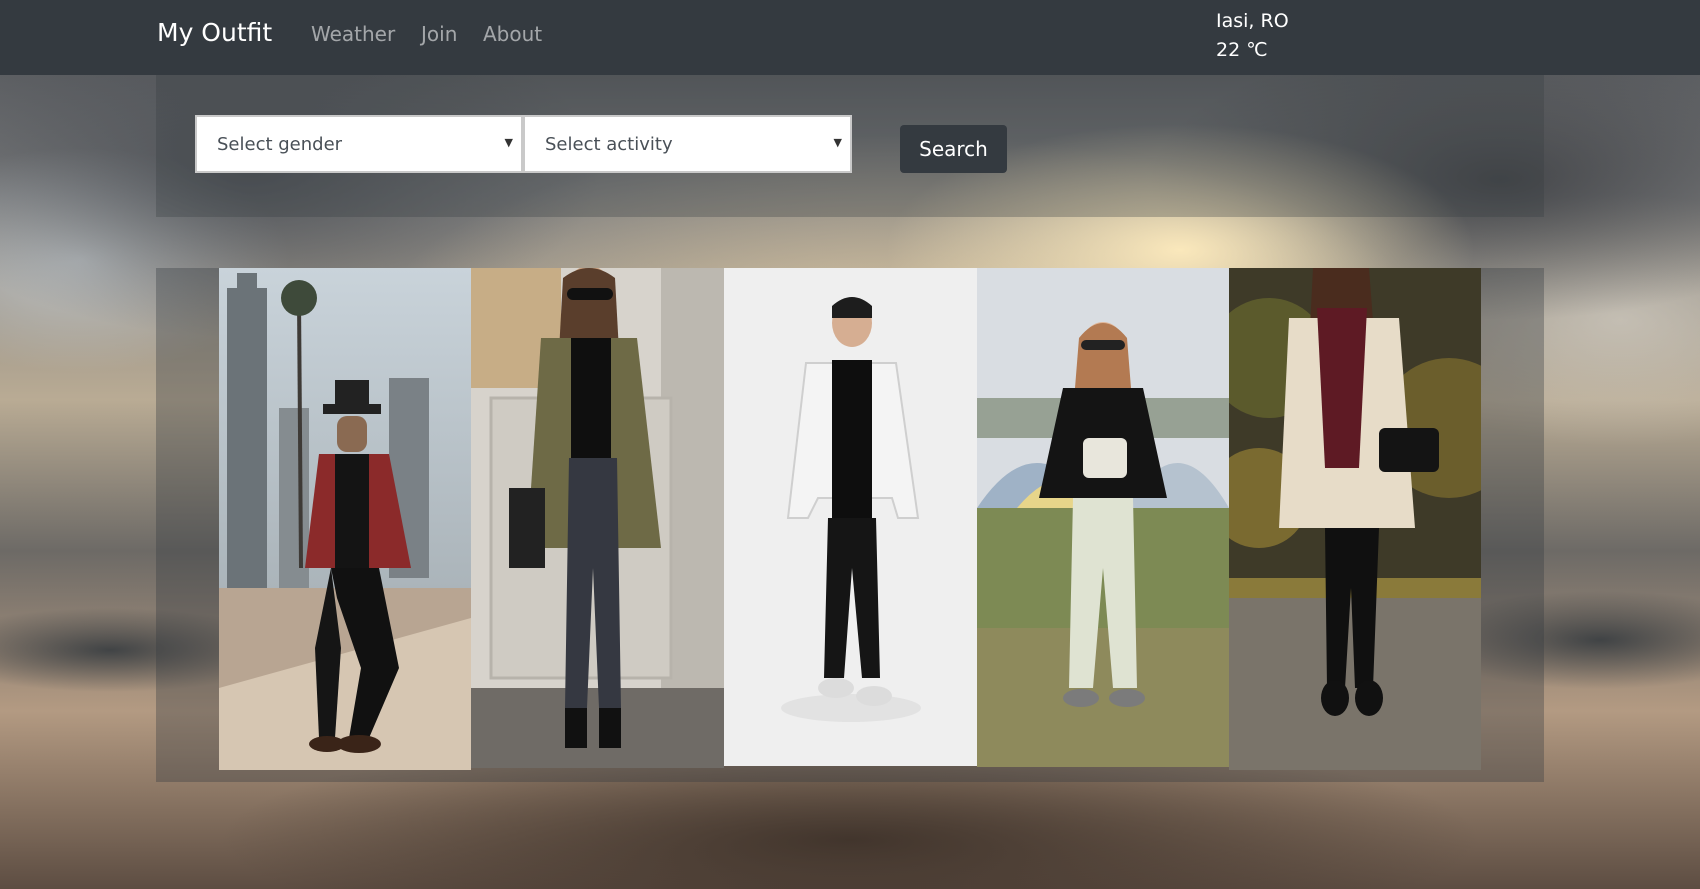  What do you see at coordinates (359, 144) in the screenshot?
I see `gender-select: Select gender ▼` at bounding box center [359, 144].